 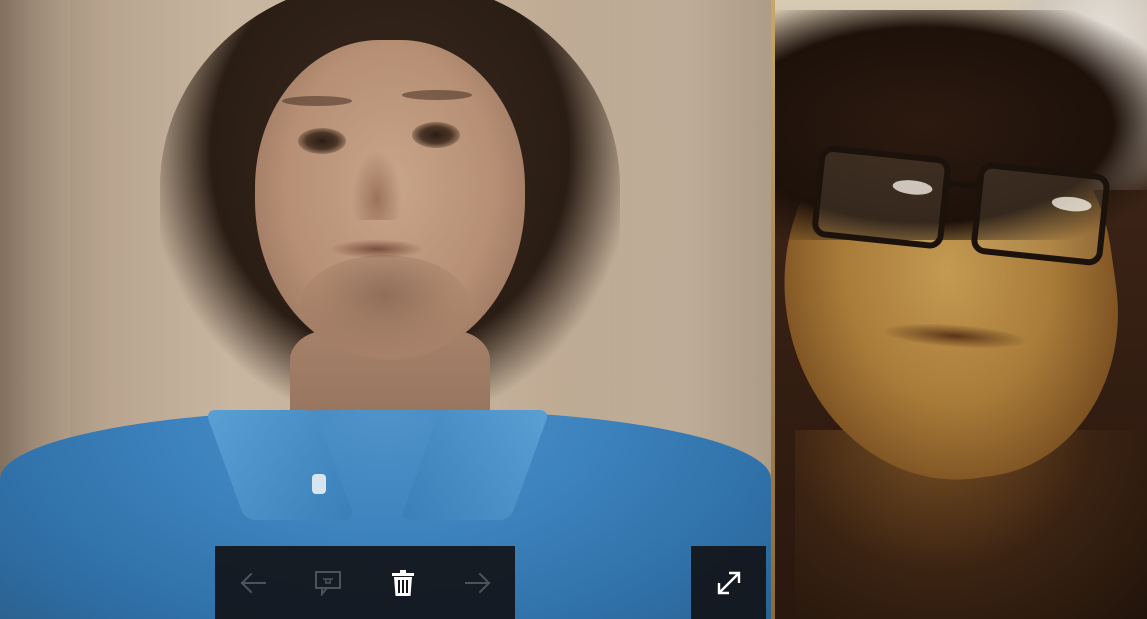 I want to click on photo-subject-nose, so click(x=377, y=185).